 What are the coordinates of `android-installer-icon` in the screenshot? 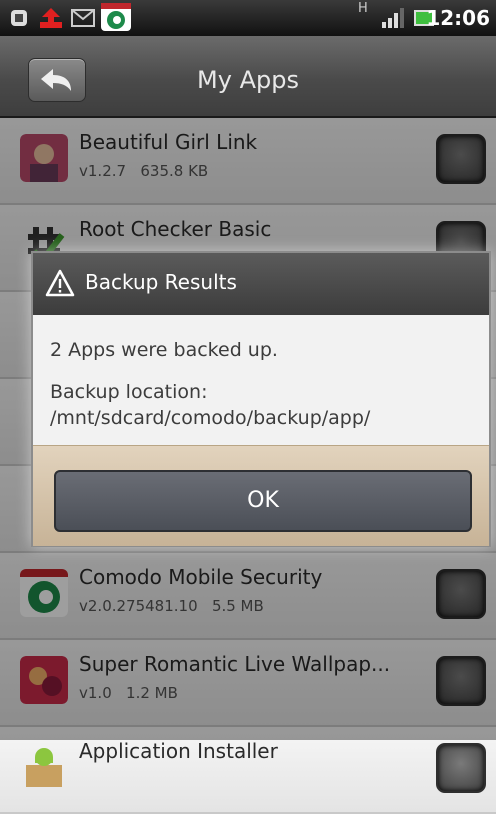 It's located at (44, 767).